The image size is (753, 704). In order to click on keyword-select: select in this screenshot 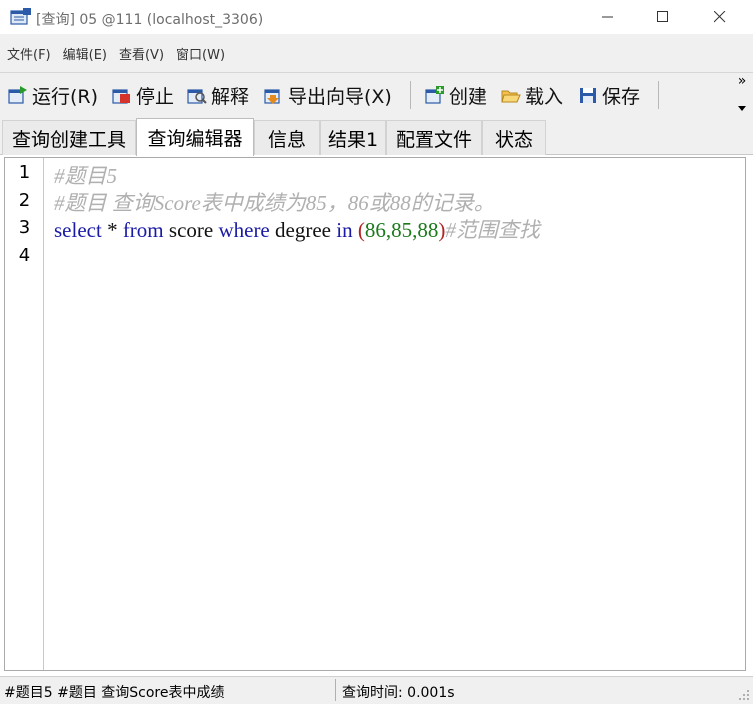, I will do `click(78, 230)`.